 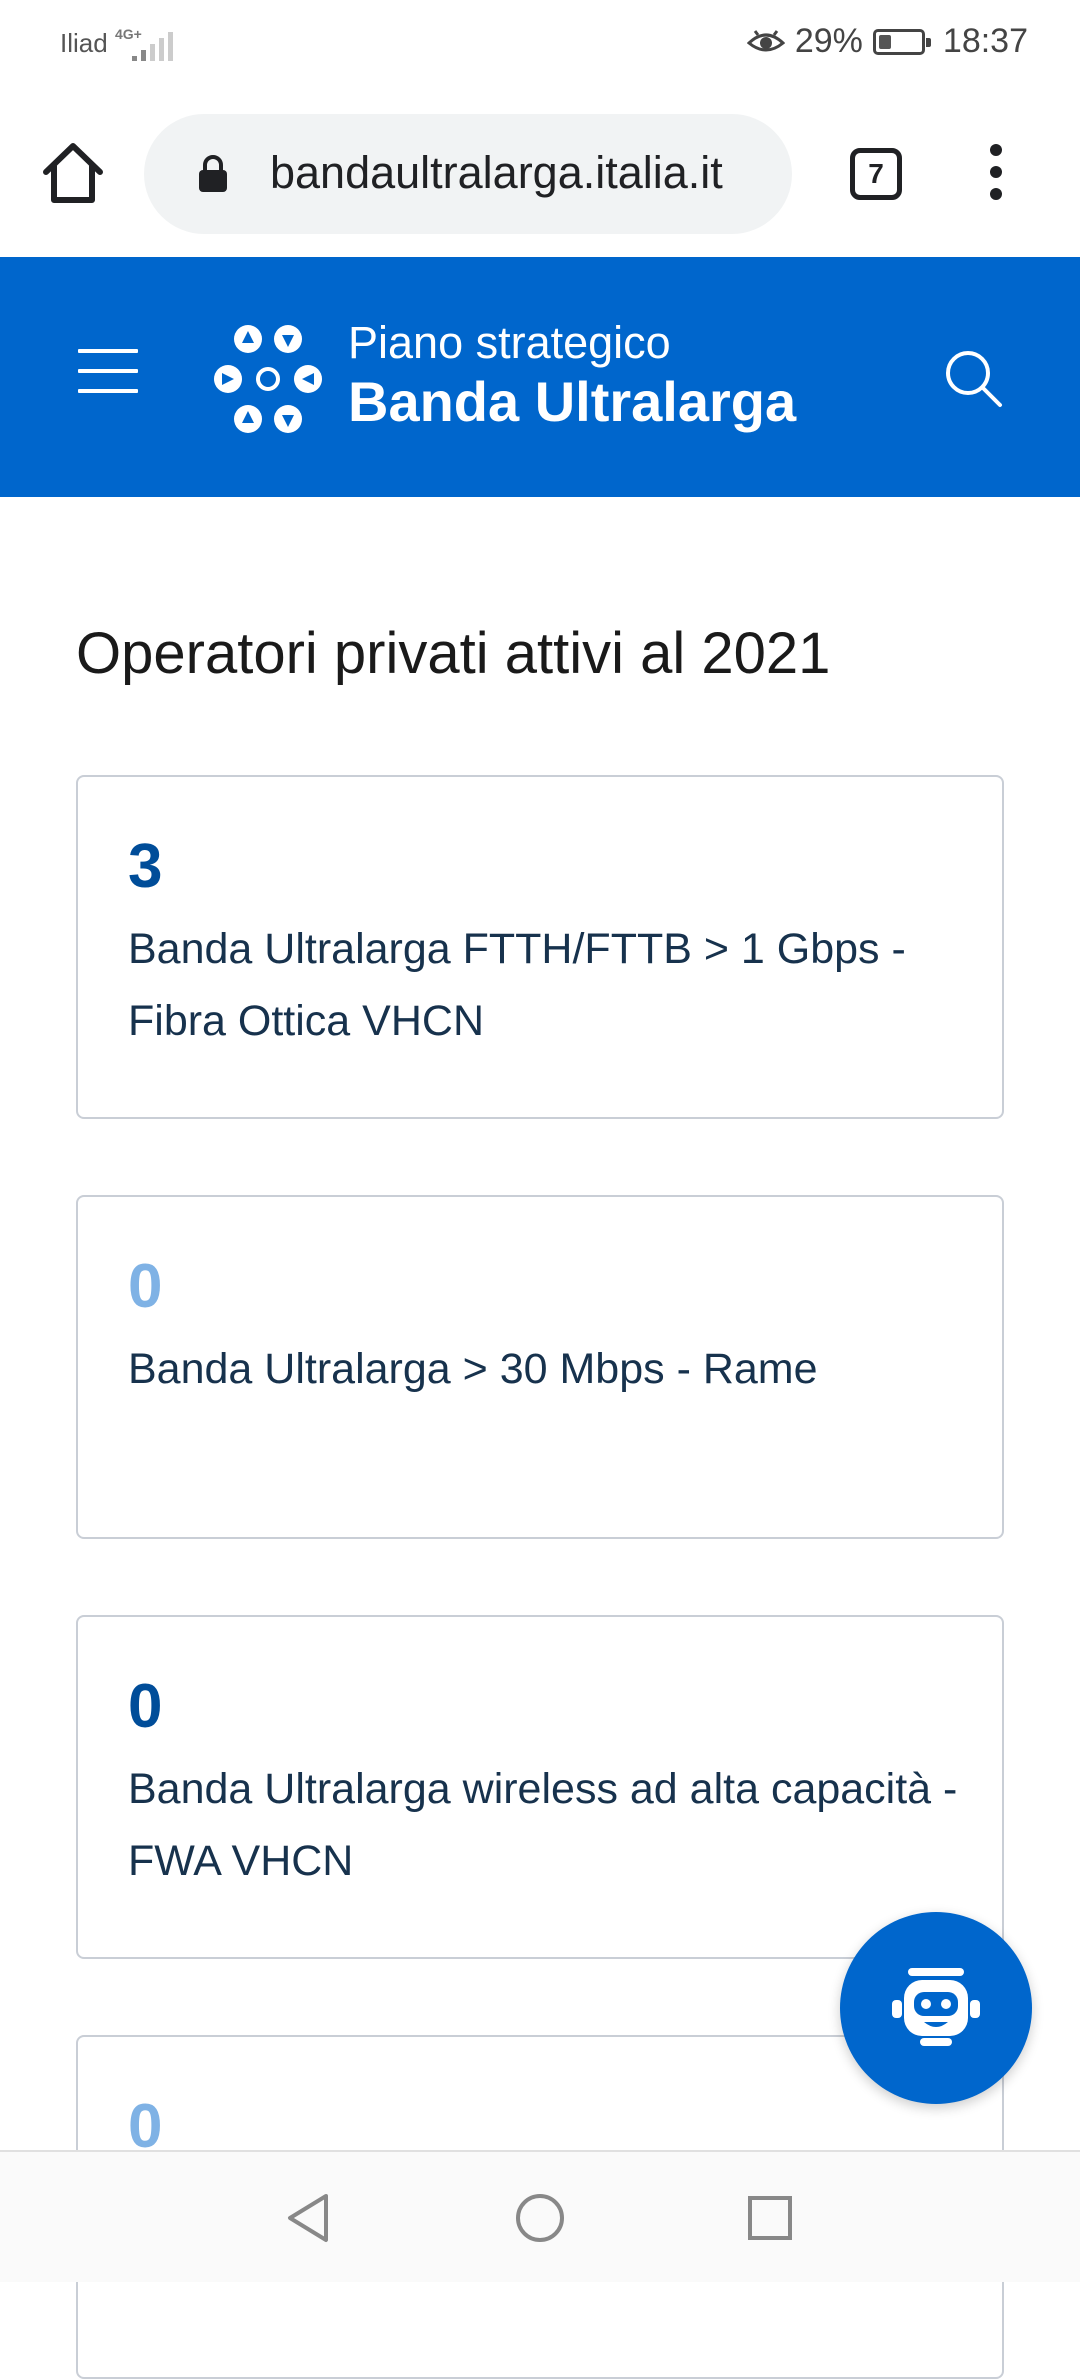 I want to click on url-text: bandaultralarga.italia.it, so click(x=496, y=172).